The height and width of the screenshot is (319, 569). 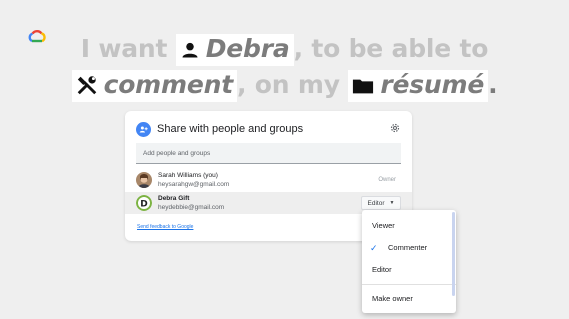 What do you see at coordinates (363, 87) in the screenshot?
I see `folder-icon` at bounding box center [363, 87].